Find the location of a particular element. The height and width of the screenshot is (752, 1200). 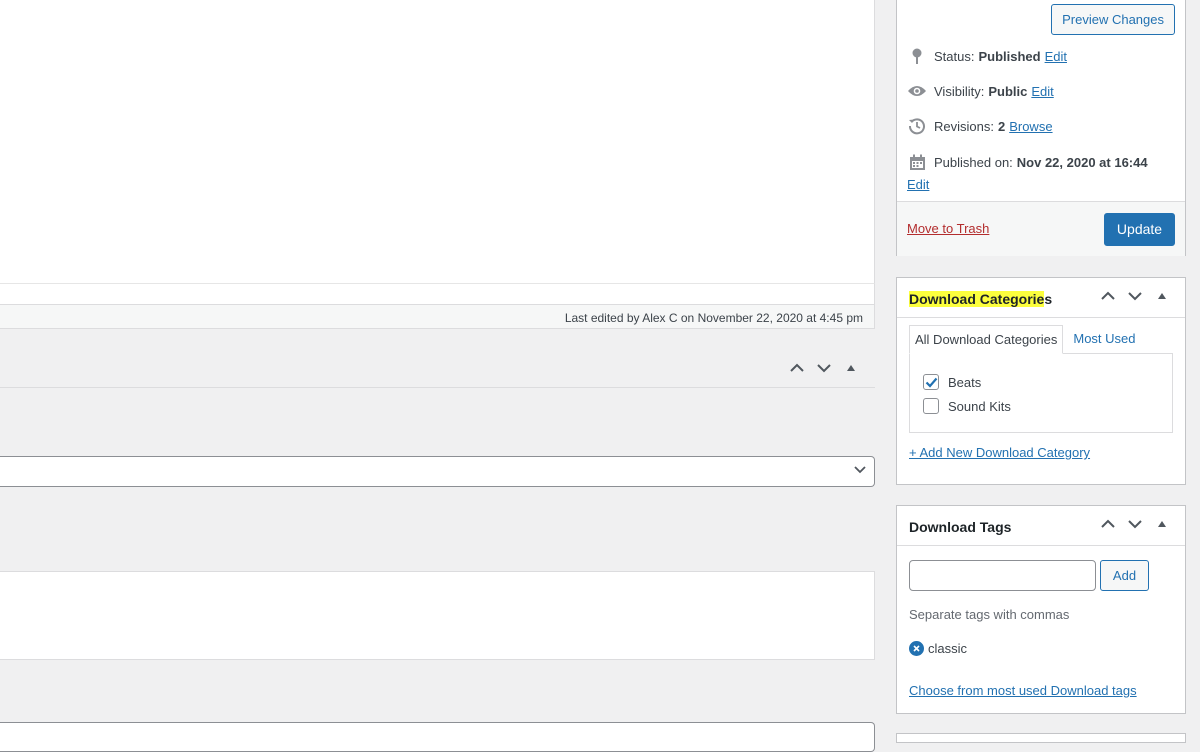

text-field is located at coordinates (437, 737).